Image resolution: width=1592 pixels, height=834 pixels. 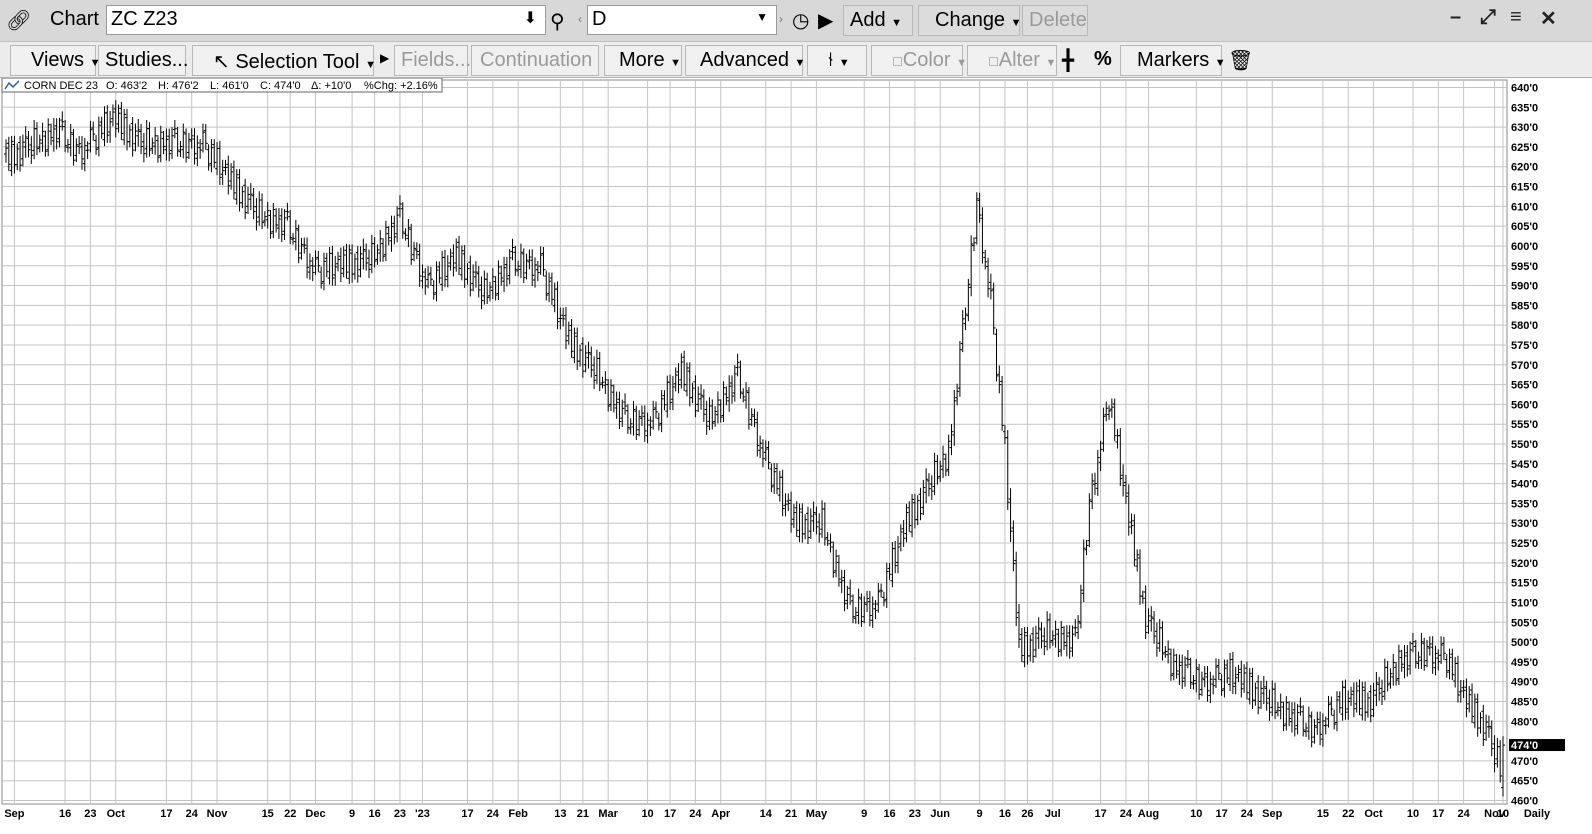 What do you see at coordinates (61, 86) in the screenshot?
I see `info-symbol: CORN DEC 23` at bounding box center [61, 86].